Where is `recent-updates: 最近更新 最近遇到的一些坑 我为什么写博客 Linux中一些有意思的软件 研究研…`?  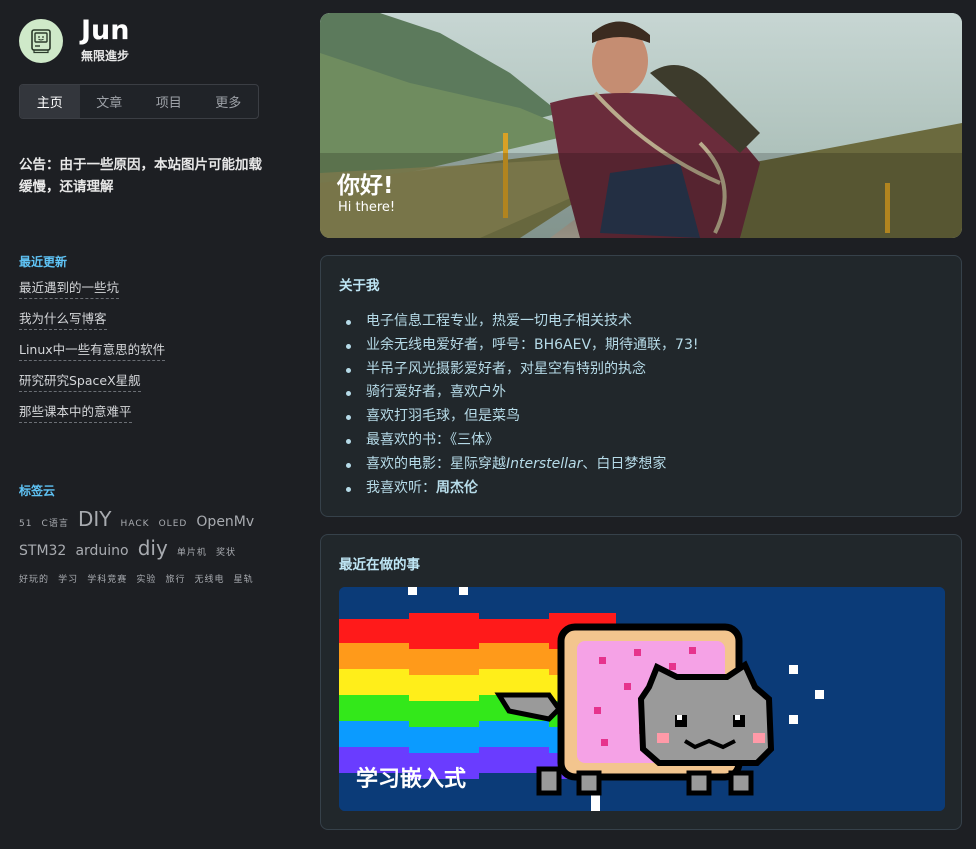
recent-updates: 最近更新 最近遇到的一些坑 我为什么写博客 Linux中一些有意思的软件 研究研… is located at coordinates (141, 342).